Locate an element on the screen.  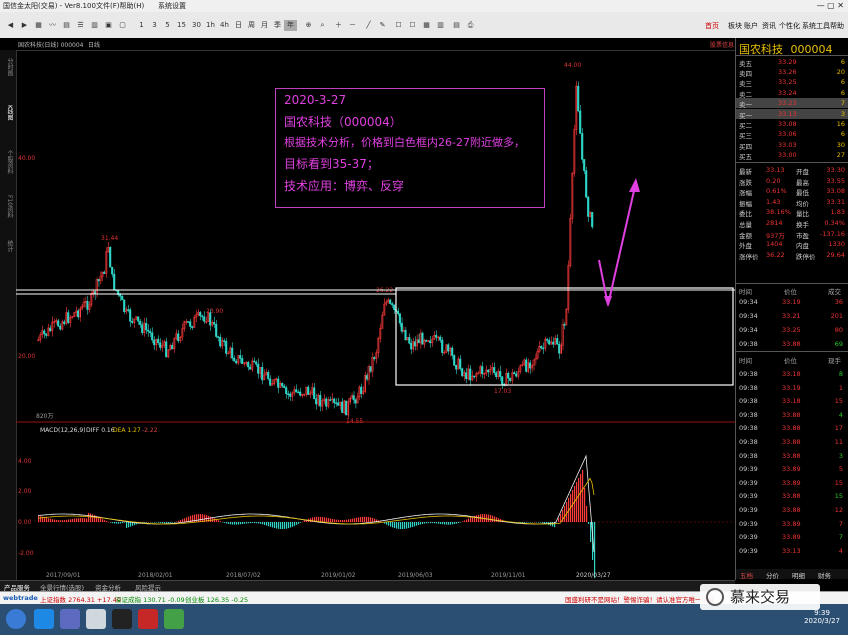
tab-finance: 财务 is located at coordinates (824, 575).